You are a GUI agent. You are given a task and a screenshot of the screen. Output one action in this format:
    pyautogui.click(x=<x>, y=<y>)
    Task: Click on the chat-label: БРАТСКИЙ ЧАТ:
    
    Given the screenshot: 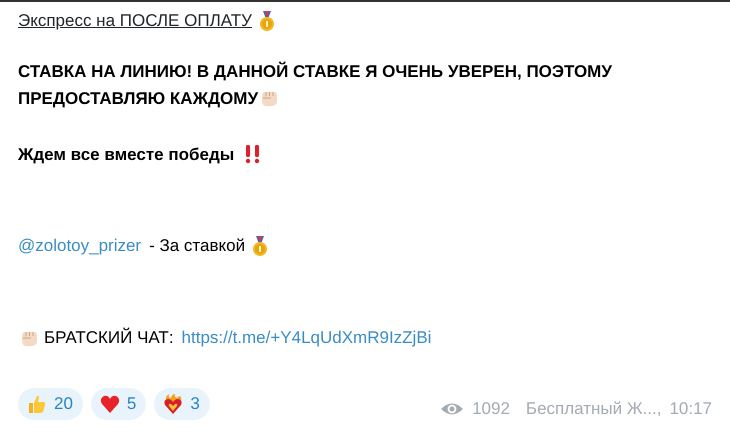 What is the action you would take?
    pyautogui.click(x=109, y=337)
    